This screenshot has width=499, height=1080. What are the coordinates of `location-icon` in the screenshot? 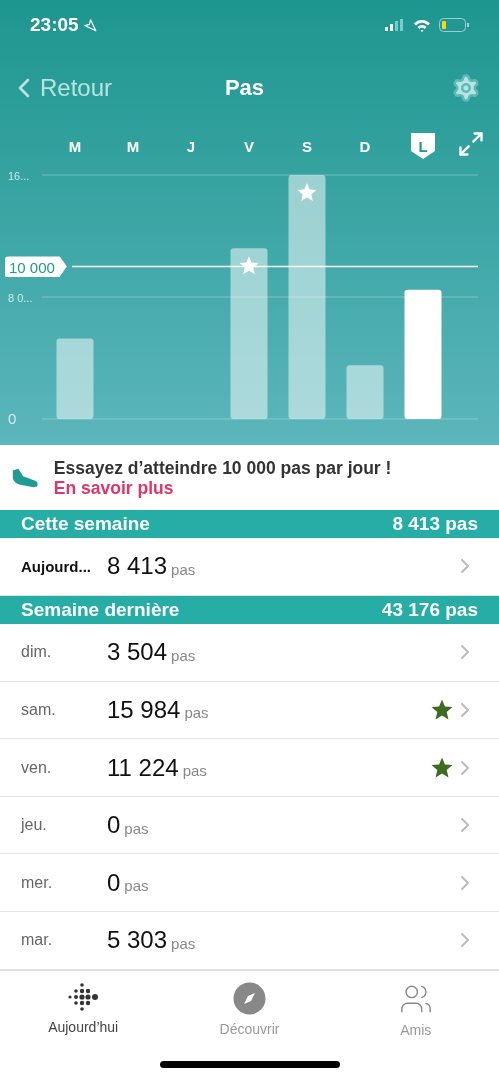 It's located at (89, 25).